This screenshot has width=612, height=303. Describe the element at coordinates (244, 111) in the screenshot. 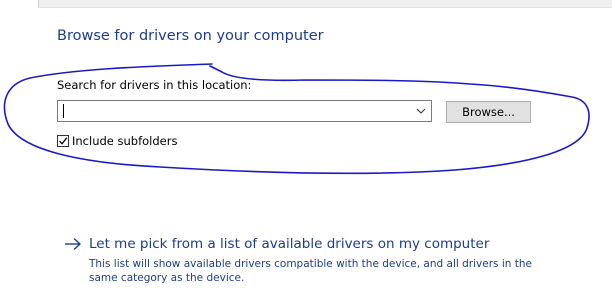

I see `location-combobox` at that location.